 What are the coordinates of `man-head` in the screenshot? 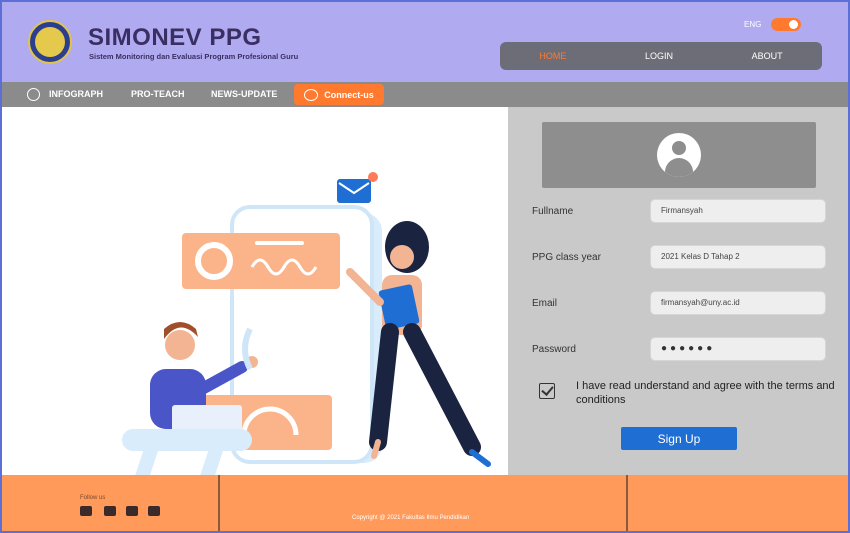 It's located at (180, 345).